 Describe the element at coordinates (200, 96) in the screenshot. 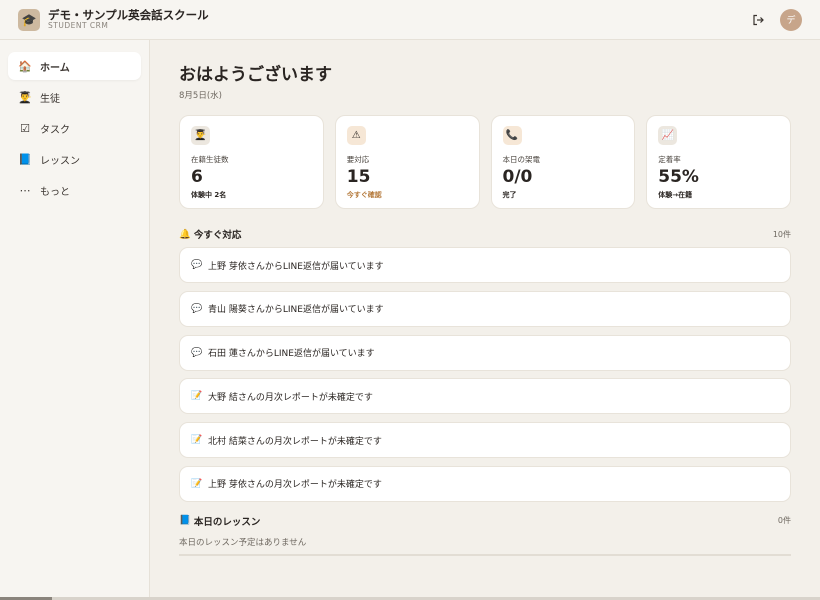

I see `today-date: 8月5日(水)` at that location.